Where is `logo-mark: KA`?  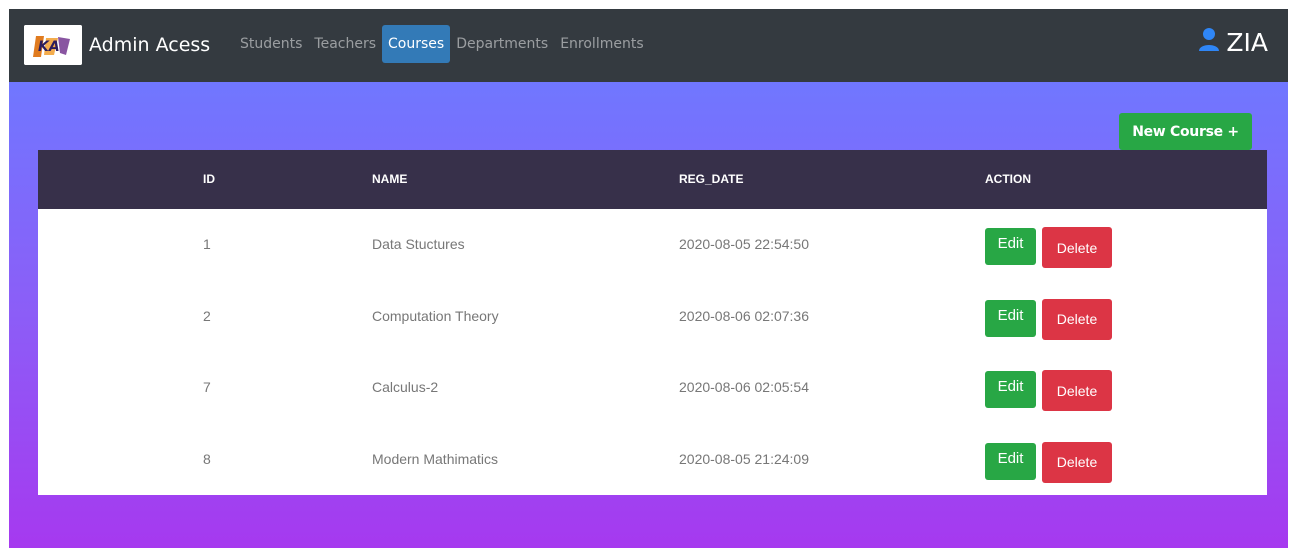
logo-mark: KA is located at coordinates (53, 45).